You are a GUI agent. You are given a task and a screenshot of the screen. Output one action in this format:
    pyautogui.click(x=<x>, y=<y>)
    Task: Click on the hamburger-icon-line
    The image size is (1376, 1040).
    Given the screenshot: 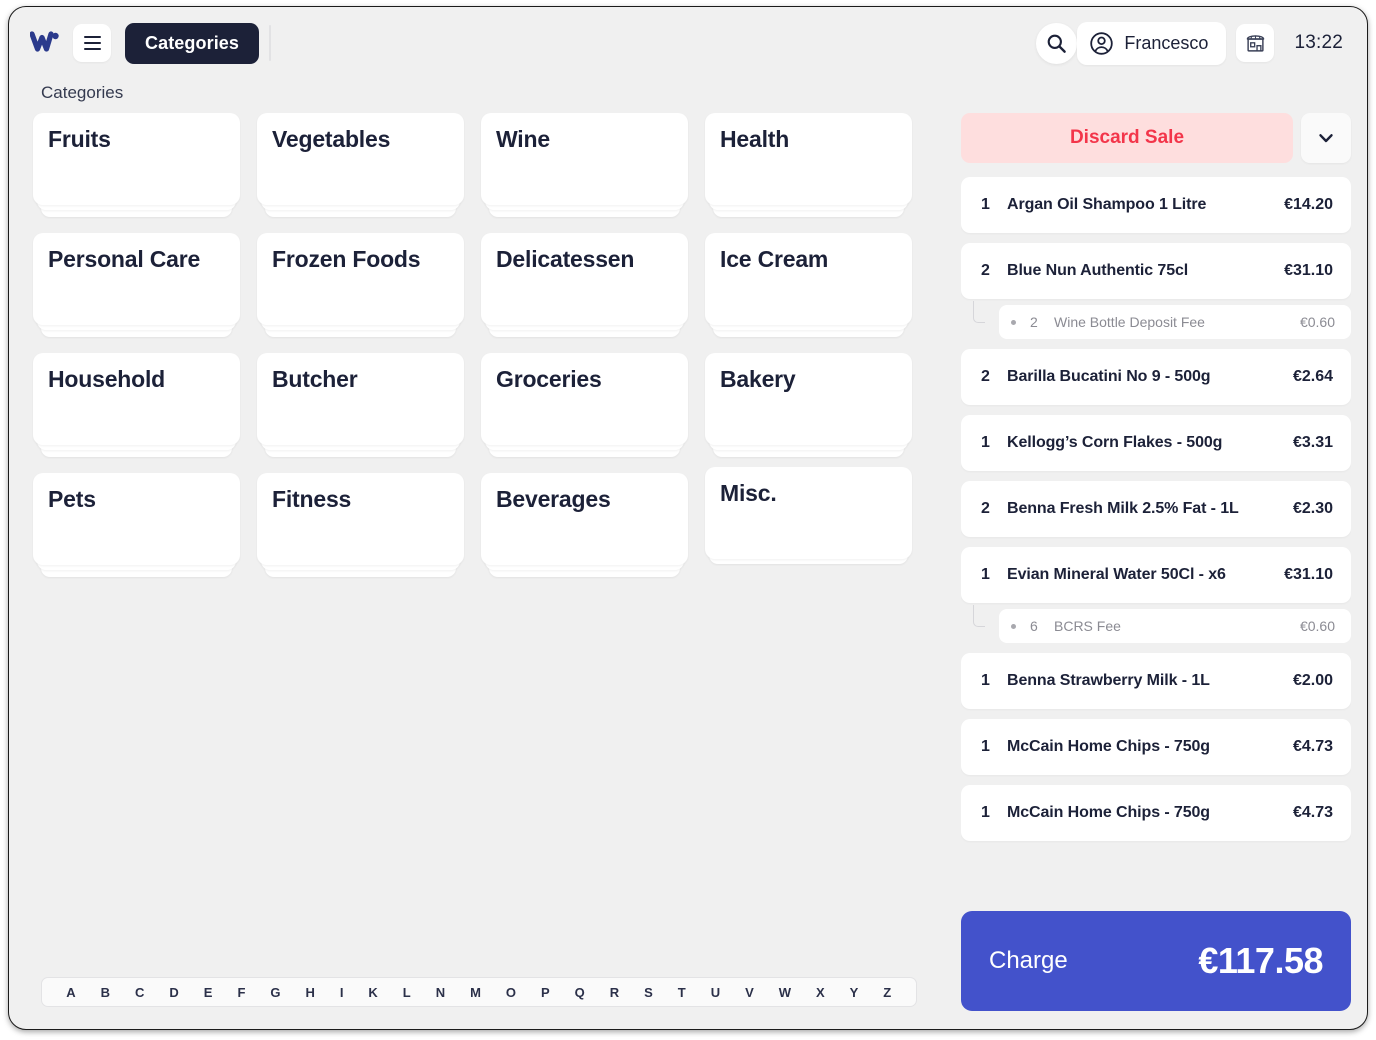 What is the action you would take?
    pyautogui.click(x=92, y=49)
    